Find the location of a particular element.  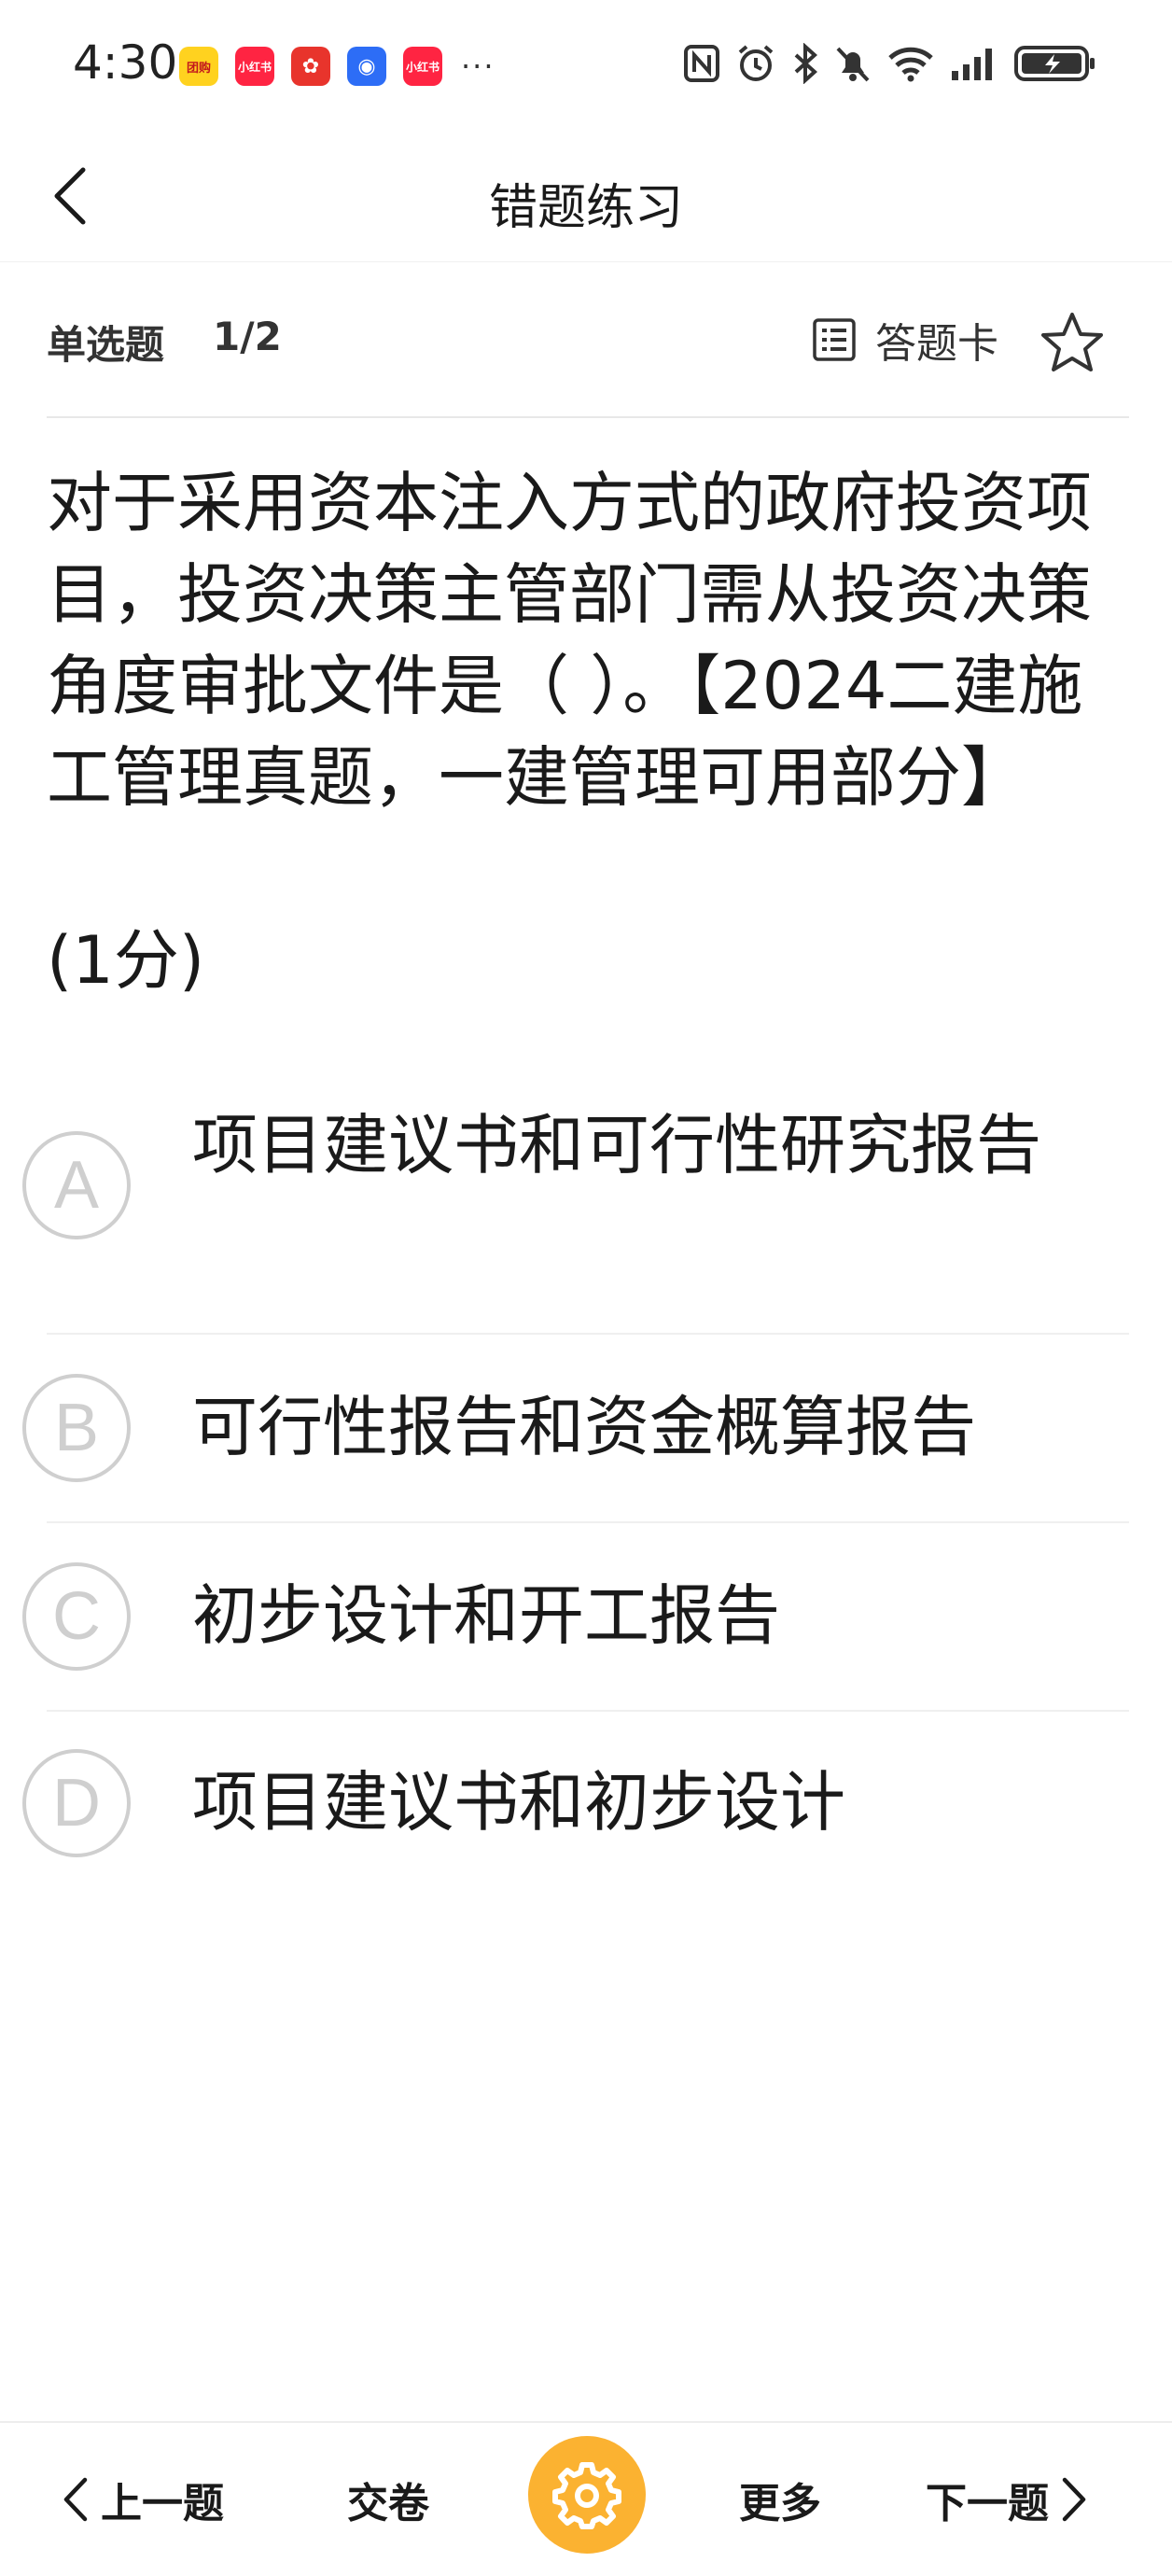

next-question-button: 下一题 is located at coordinates (1007, 2499).